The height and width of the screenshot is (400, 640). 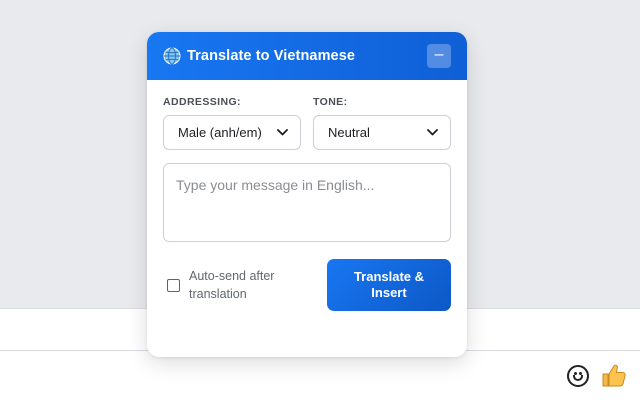 What do you see at coordinates (202, 102) in the screenshot?
I see `addressing-label: ADDRESSING:` at bounding box center [202, 102].